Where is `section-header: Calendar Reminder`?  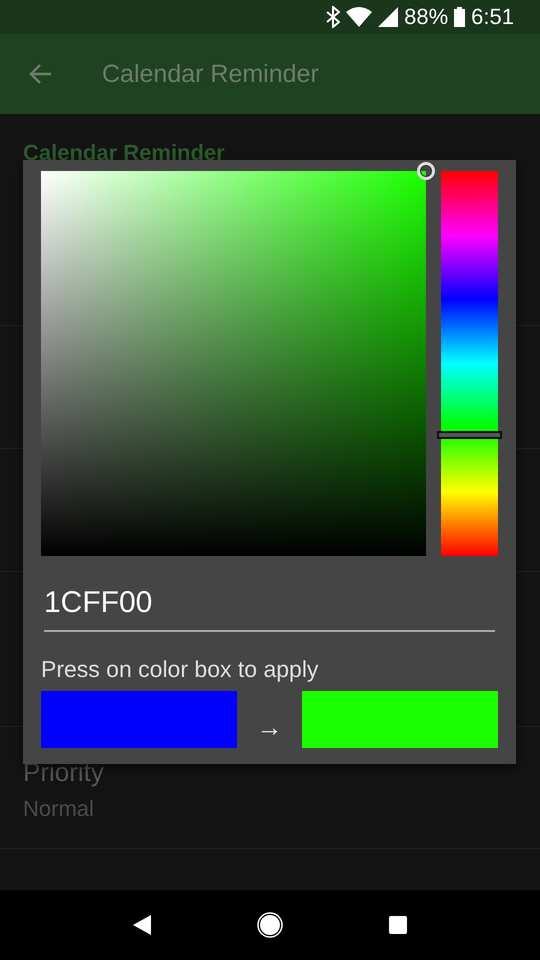 section-header: Calendar Reminder is located at coordinates (124, 152).